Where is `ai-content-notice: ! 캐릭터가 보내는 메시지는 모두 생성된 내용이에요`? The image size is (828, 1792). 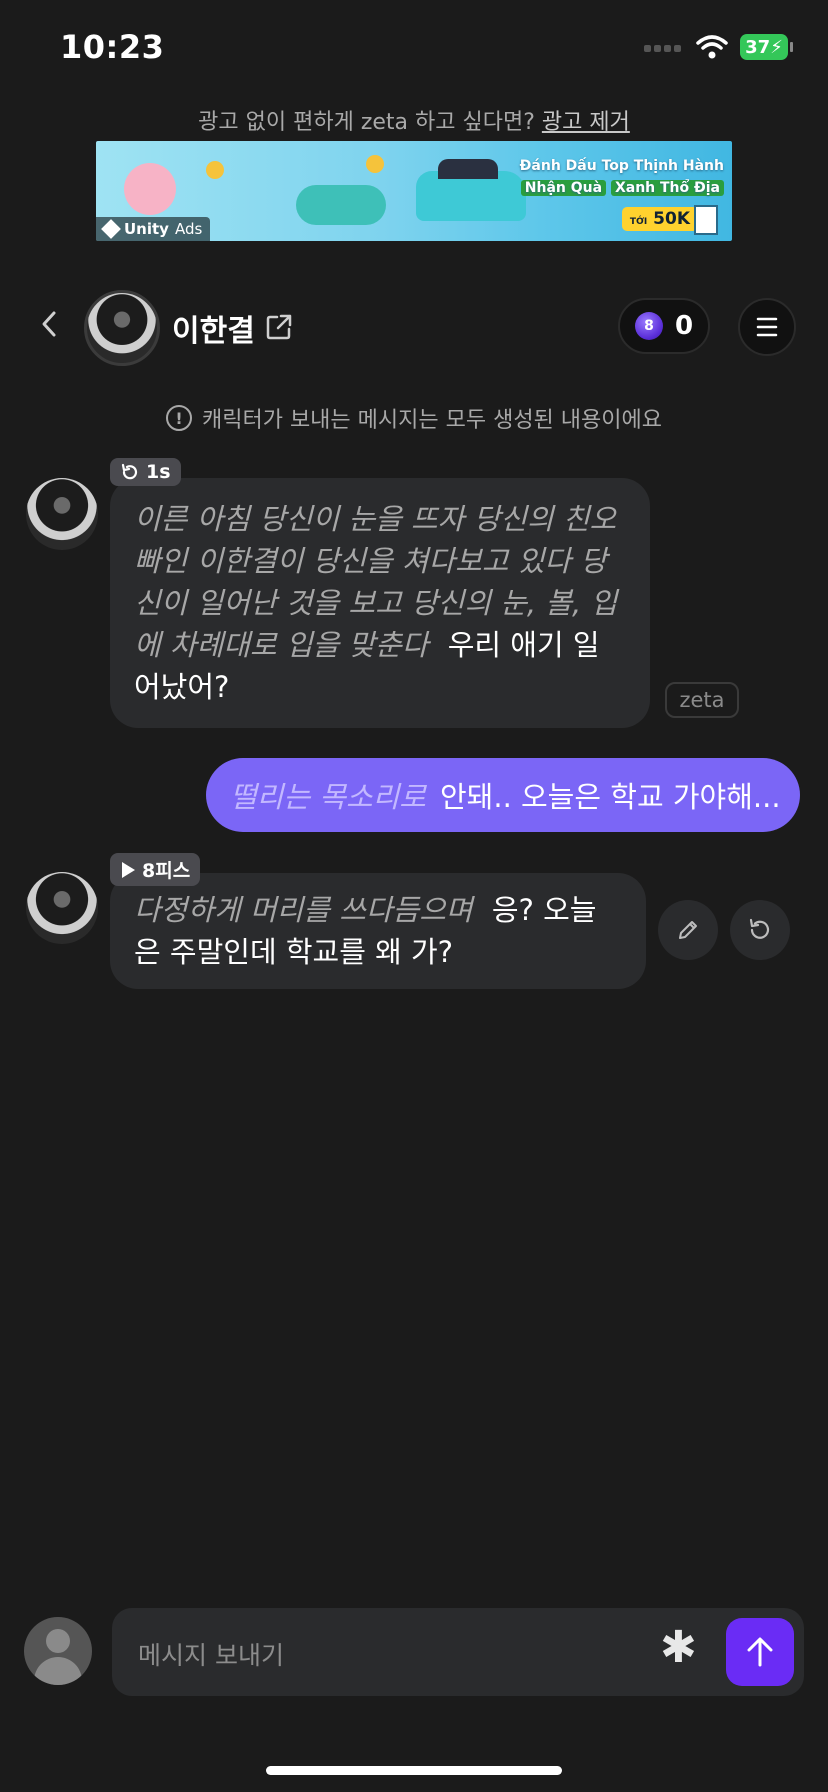
ai-content-notice: ! 캐릭터가 보내는 메시지는 모두 생성된 내용이에요 is located at coordinates (414, 418).